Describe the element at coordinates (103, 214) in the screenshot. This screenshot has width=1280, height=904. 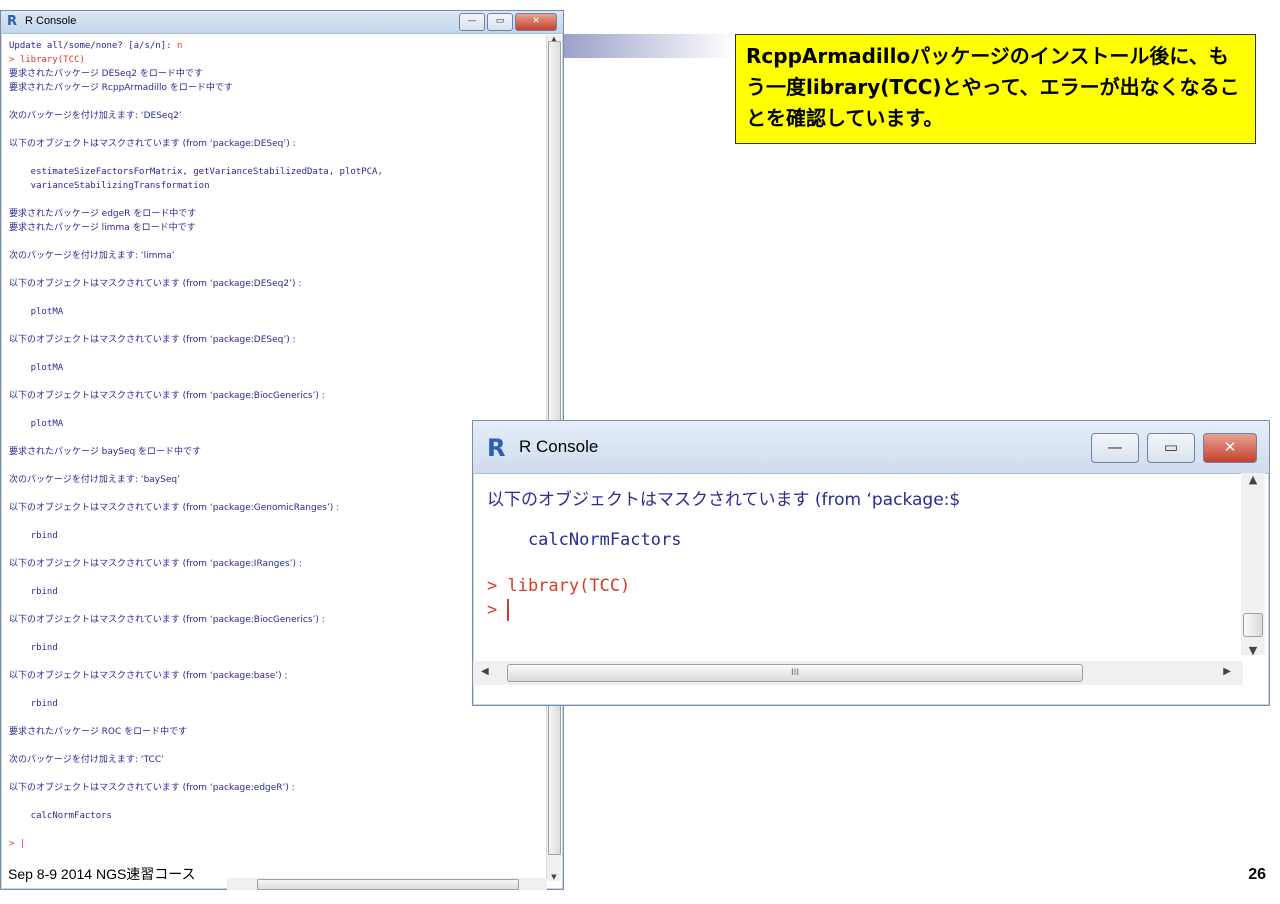
I see `console-line: 要求されたパッケージ edgeR をロード中です` at that location.